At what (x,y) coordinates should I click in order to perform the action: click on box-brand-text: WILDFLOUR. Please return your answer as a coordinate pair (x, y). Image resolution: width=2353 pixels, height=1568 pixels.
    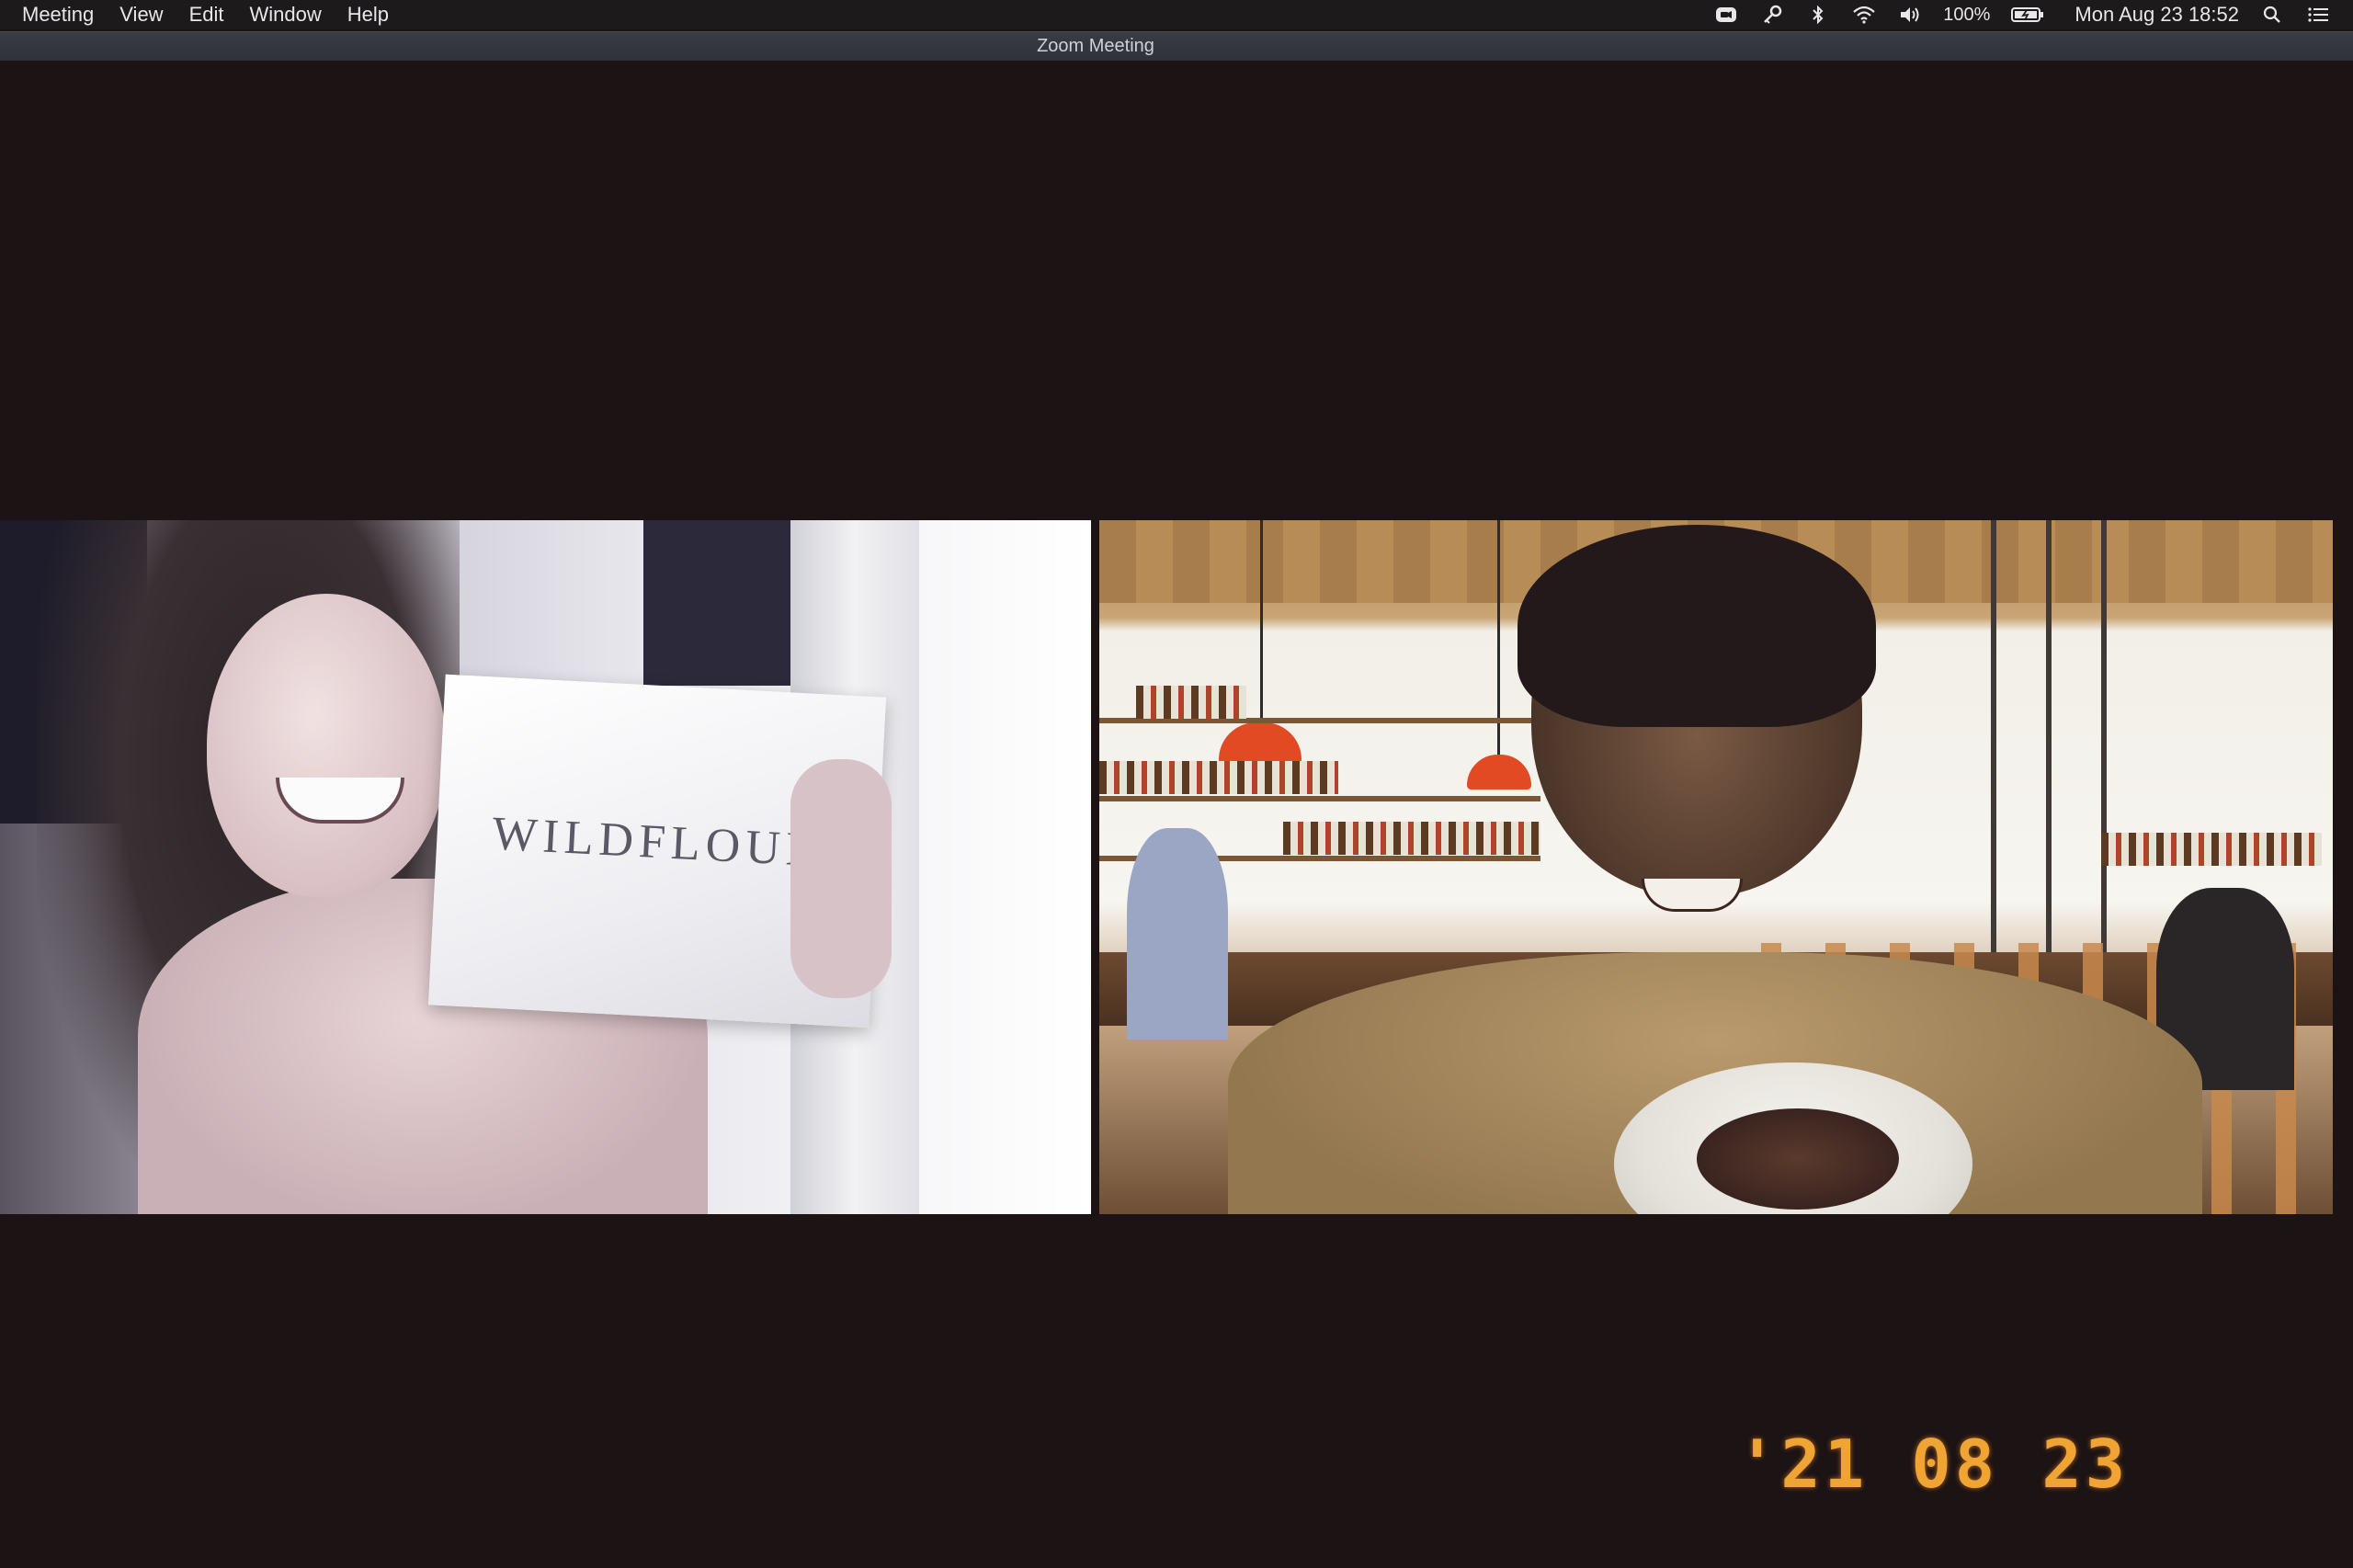
    Looking at the image, I should click on (657, 842).